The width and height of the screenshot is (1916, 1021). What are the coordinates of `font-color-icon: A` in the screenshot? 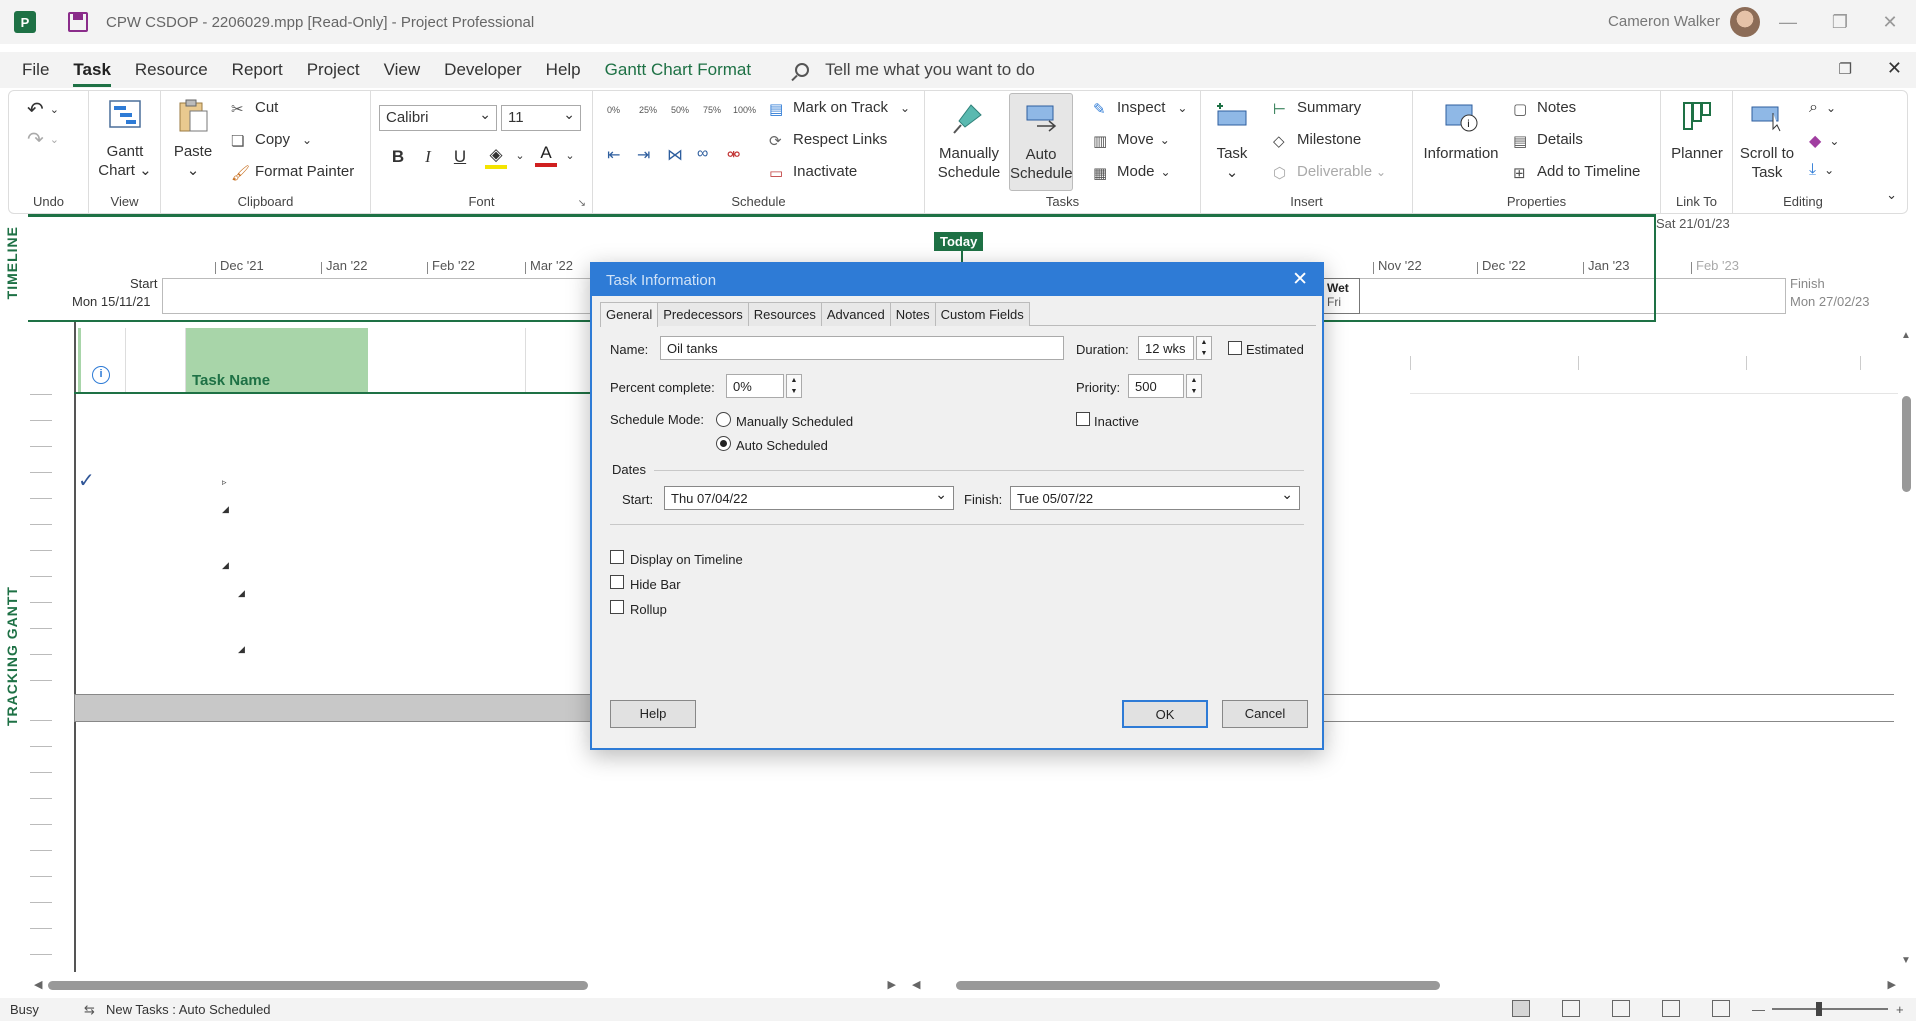 It's located at (546, 155).